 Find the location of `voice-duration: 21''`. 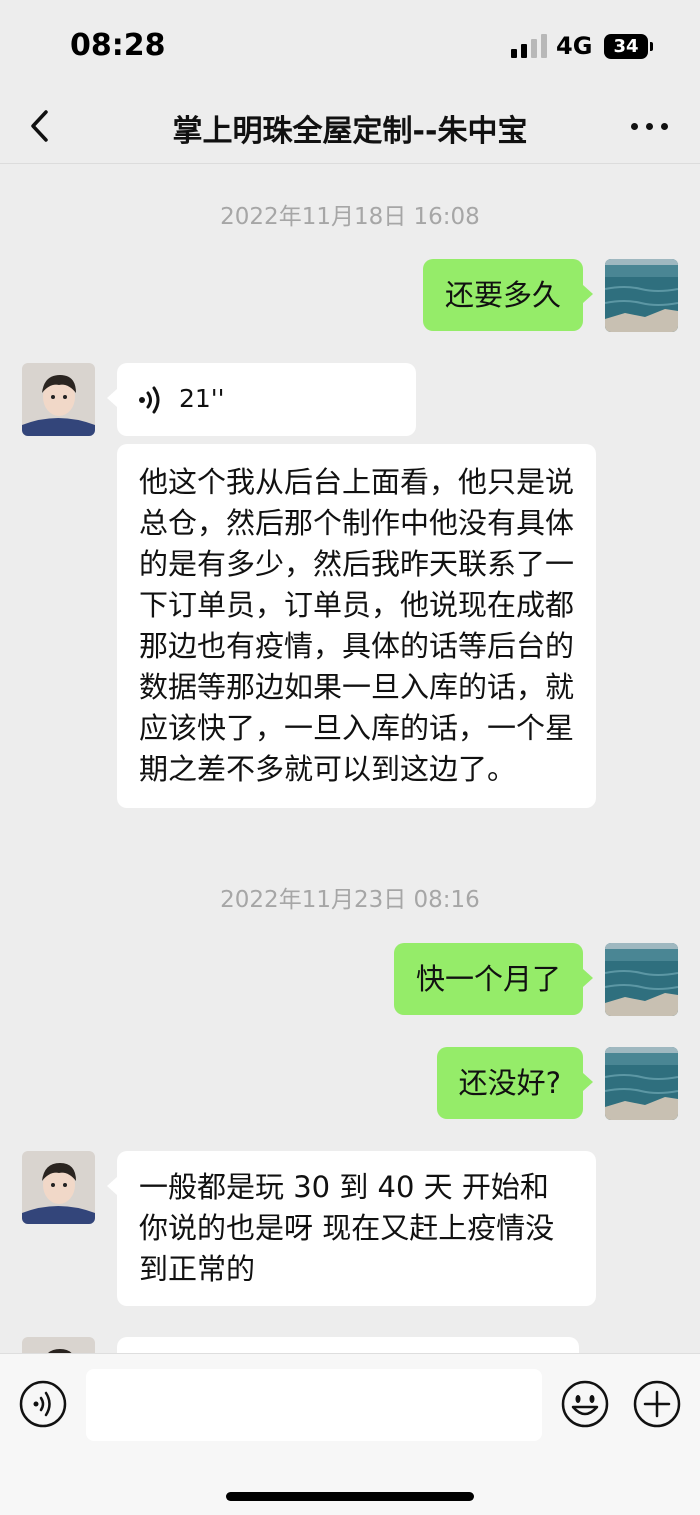

voice-duration: 21'' is located at coordinates (202, 398).